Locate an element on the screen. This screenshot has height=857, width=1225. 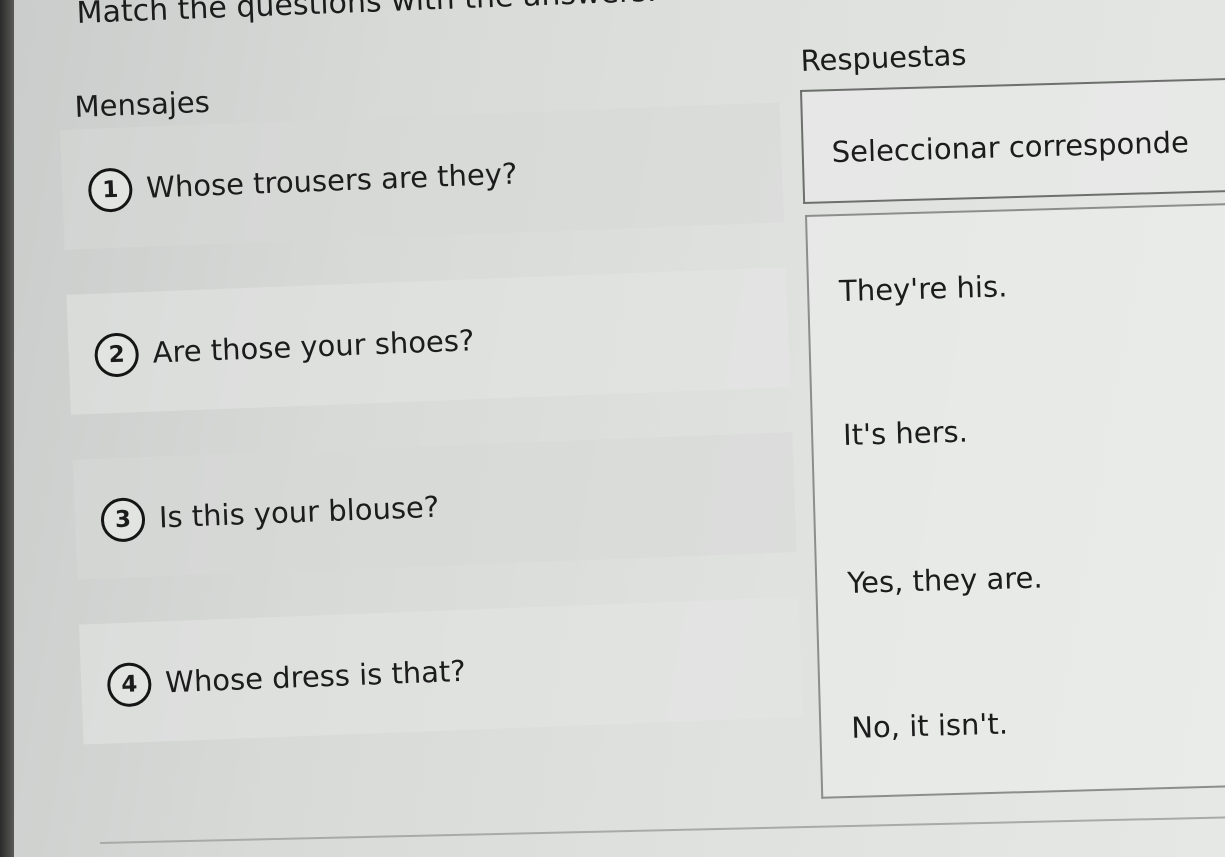
messages-header: Mensajes is located at coordinates (142, 104).